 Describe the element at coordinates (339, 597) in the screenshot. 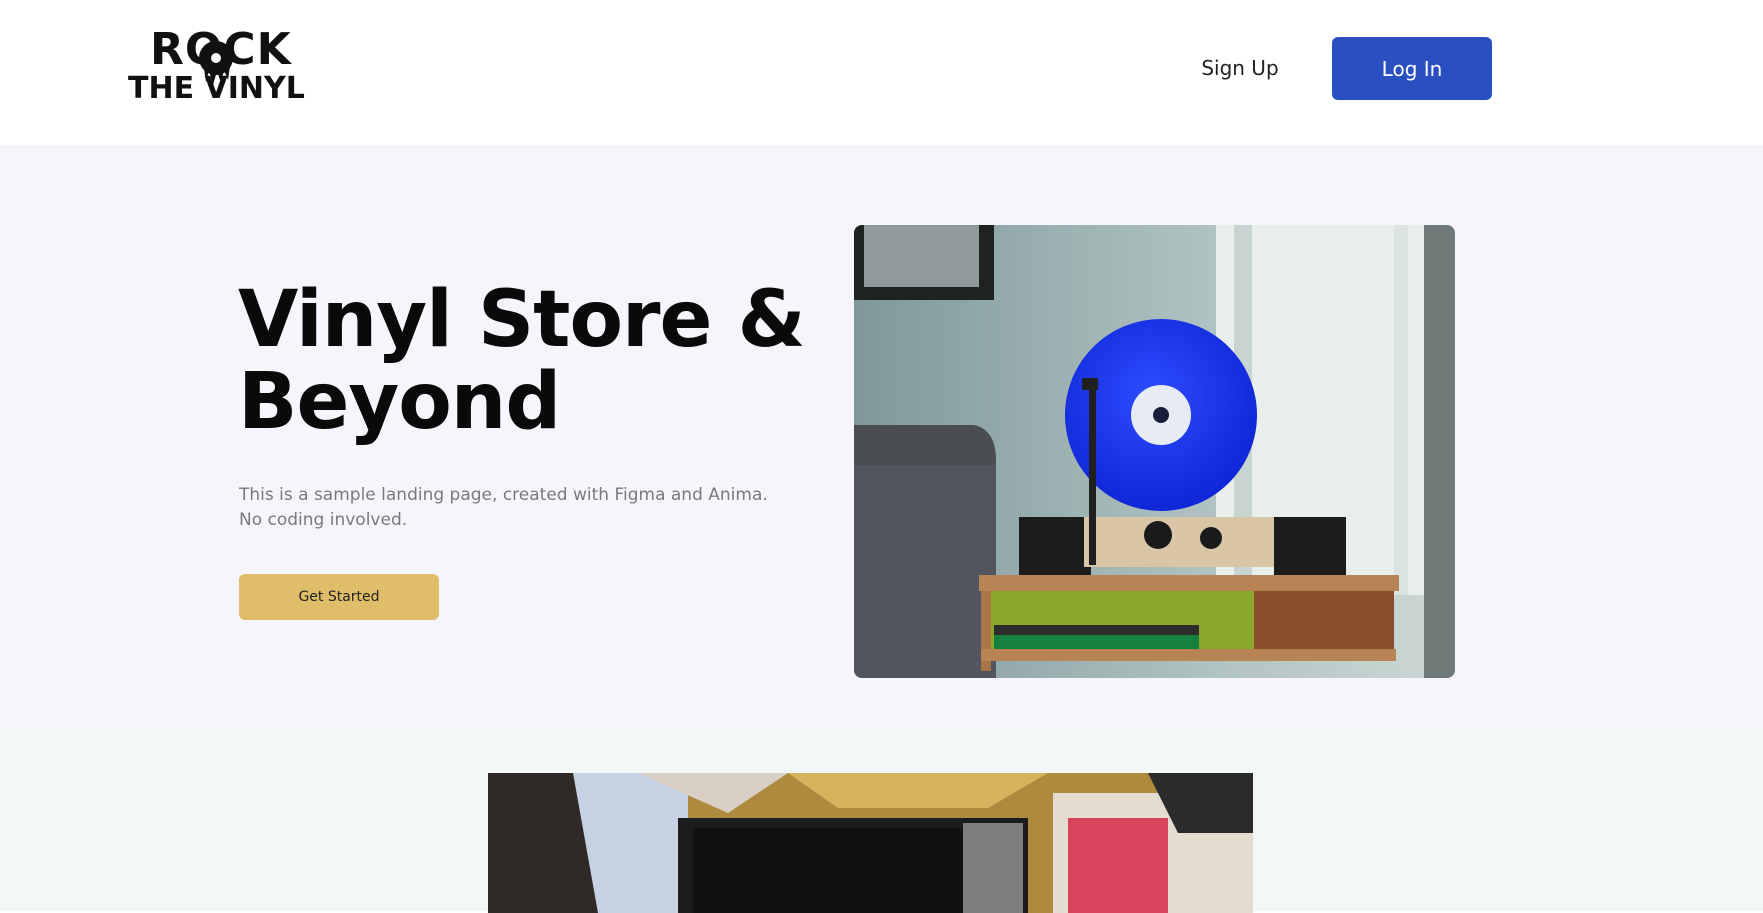

I see `get-started-button: Get Started` at that location.